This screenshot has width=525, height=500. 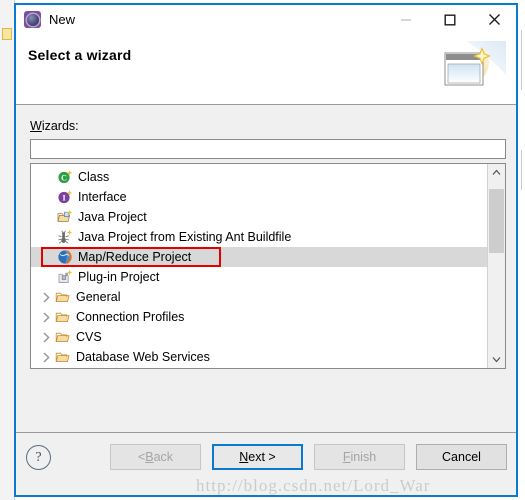 What do you see at coordinates (65, 217) in the screenshot?
I see `java-project-icon` at bounding box center [65, 217].